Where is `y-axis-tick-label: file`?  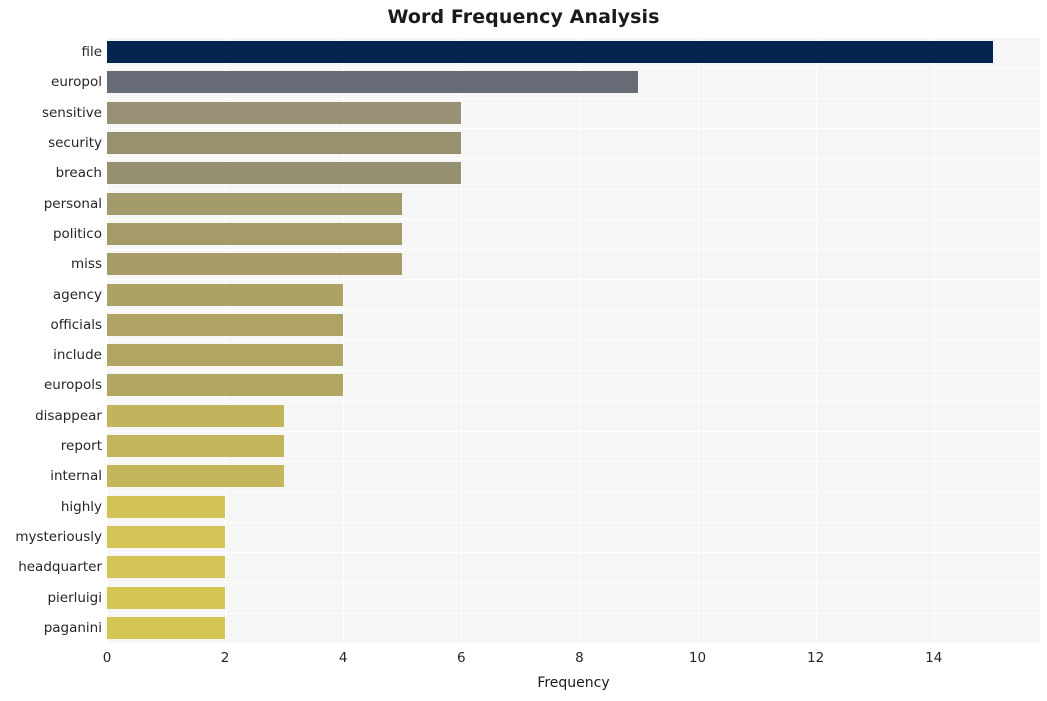
y-axis-tick-label: file is located at coordinates (91, 52).